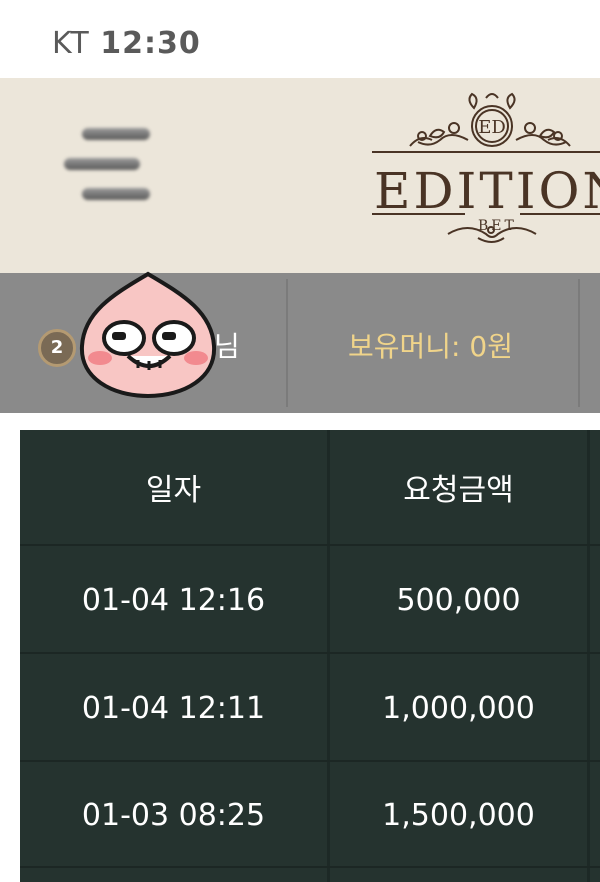  I want to click on logo-monogram-text: ED, so click(492, 127).